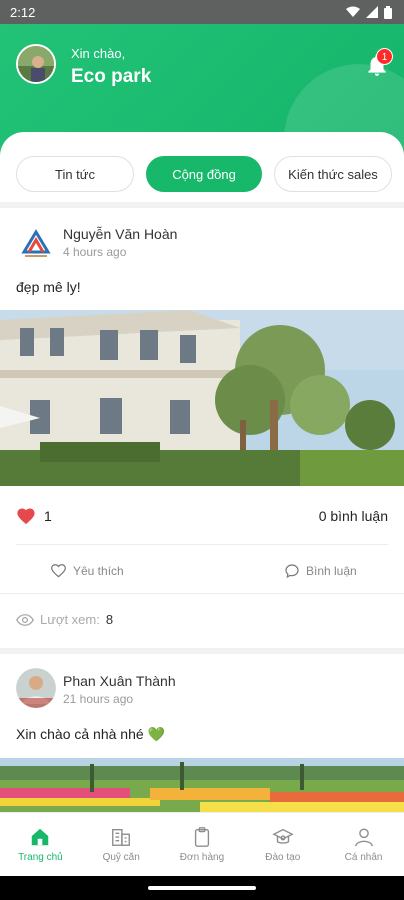 This screenshot has height=900, width=404. I want to click on nav-ca-nhan: Cá nhân, so click(363, 844).